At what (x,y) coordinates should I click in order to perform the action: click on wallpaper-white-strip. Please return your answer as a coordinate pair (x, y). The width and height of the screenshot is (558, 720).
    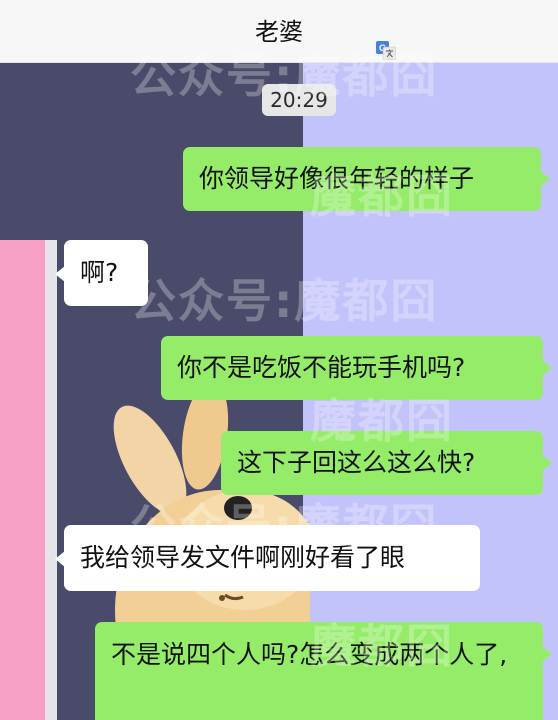
    Looking at the image, I should click on (51, 480).